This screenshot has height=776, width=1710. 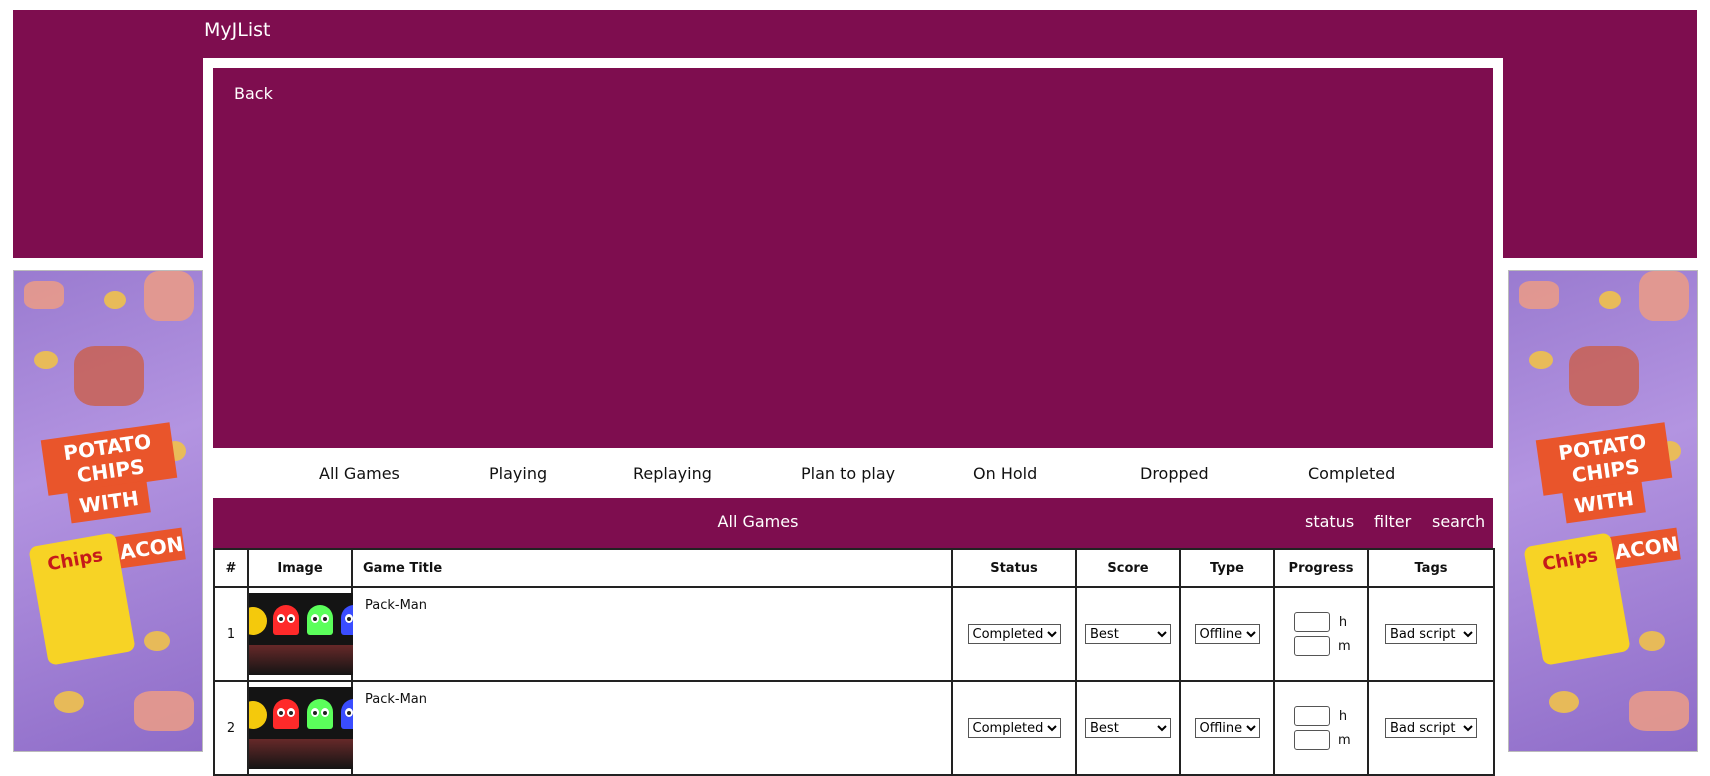 What do you see at coordinates (1458, 521) in the screenshot?
I see `search-link: search` at bounding box center [1458, 521].